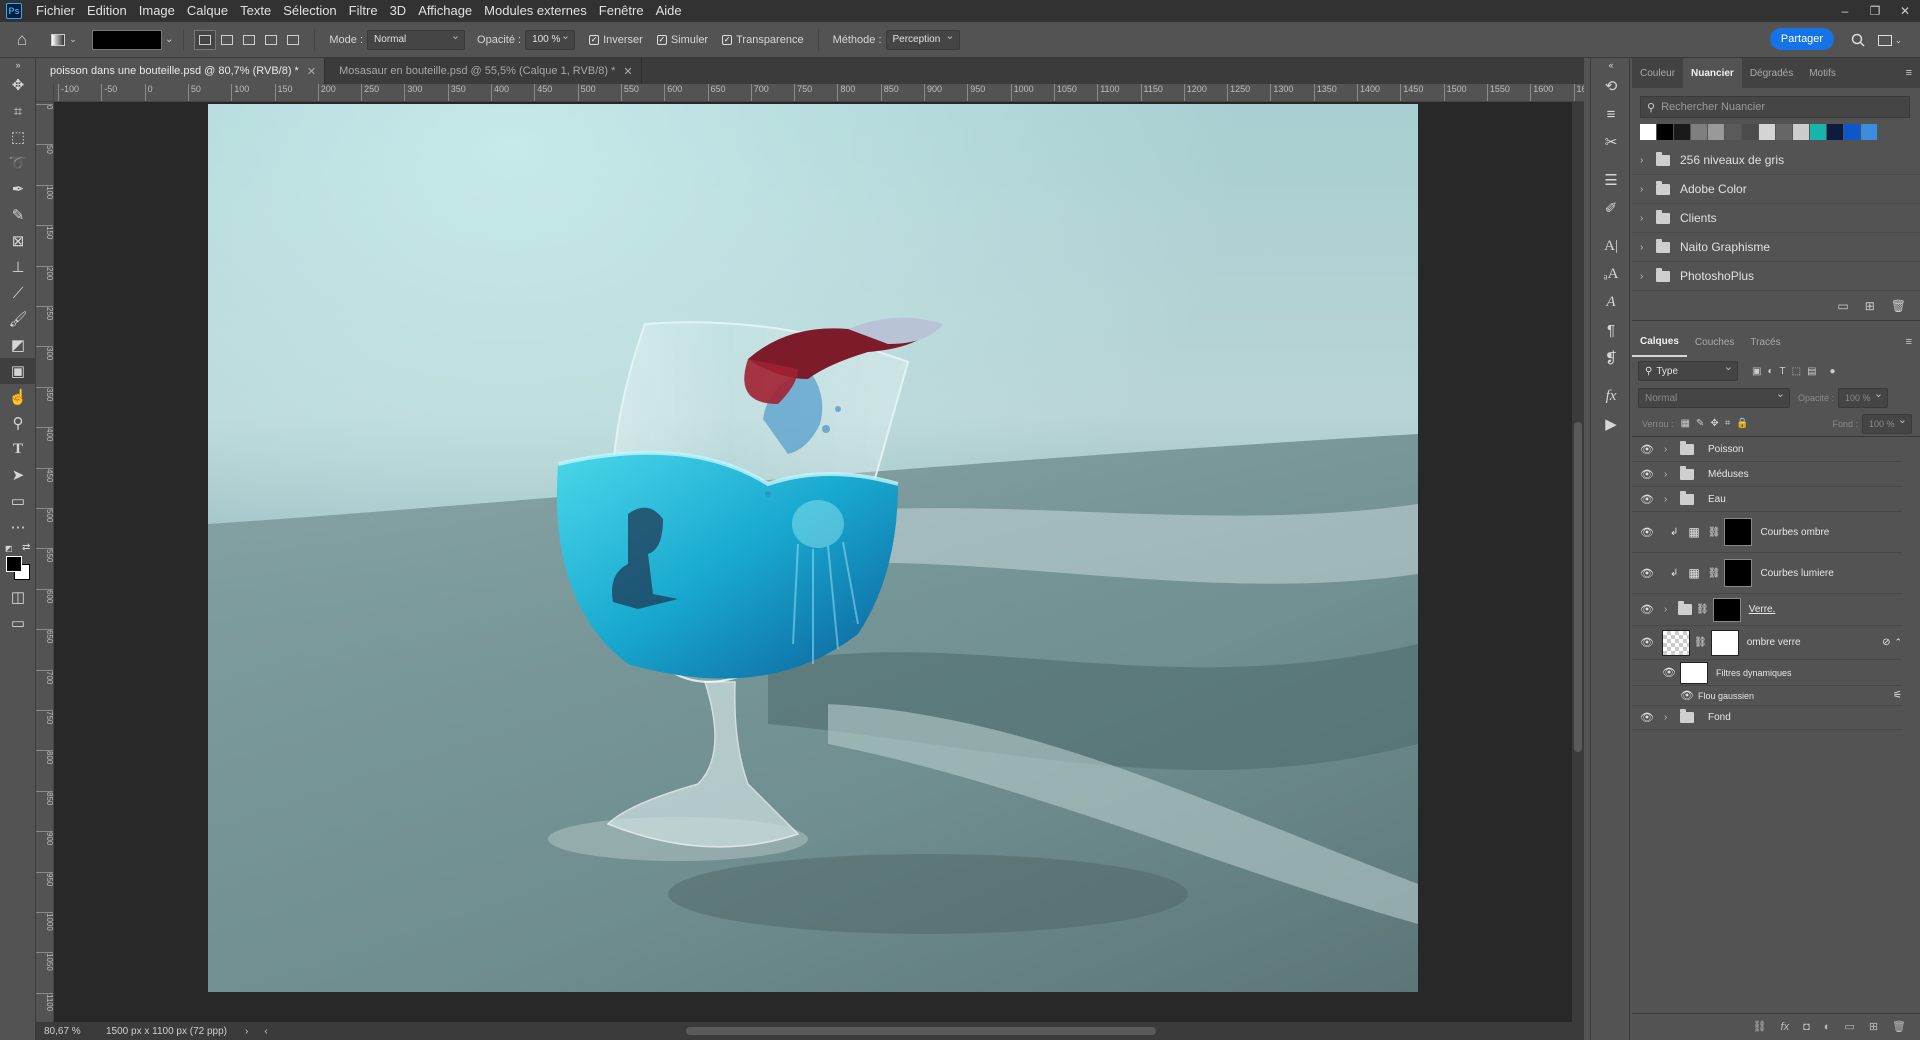 This screenshot has width=1920, height=1040. What do you see at coordinates (1685, 423) in the screenshot?
I see `lock-transparent-icon: ▦` at bounding box center [1685, 423].